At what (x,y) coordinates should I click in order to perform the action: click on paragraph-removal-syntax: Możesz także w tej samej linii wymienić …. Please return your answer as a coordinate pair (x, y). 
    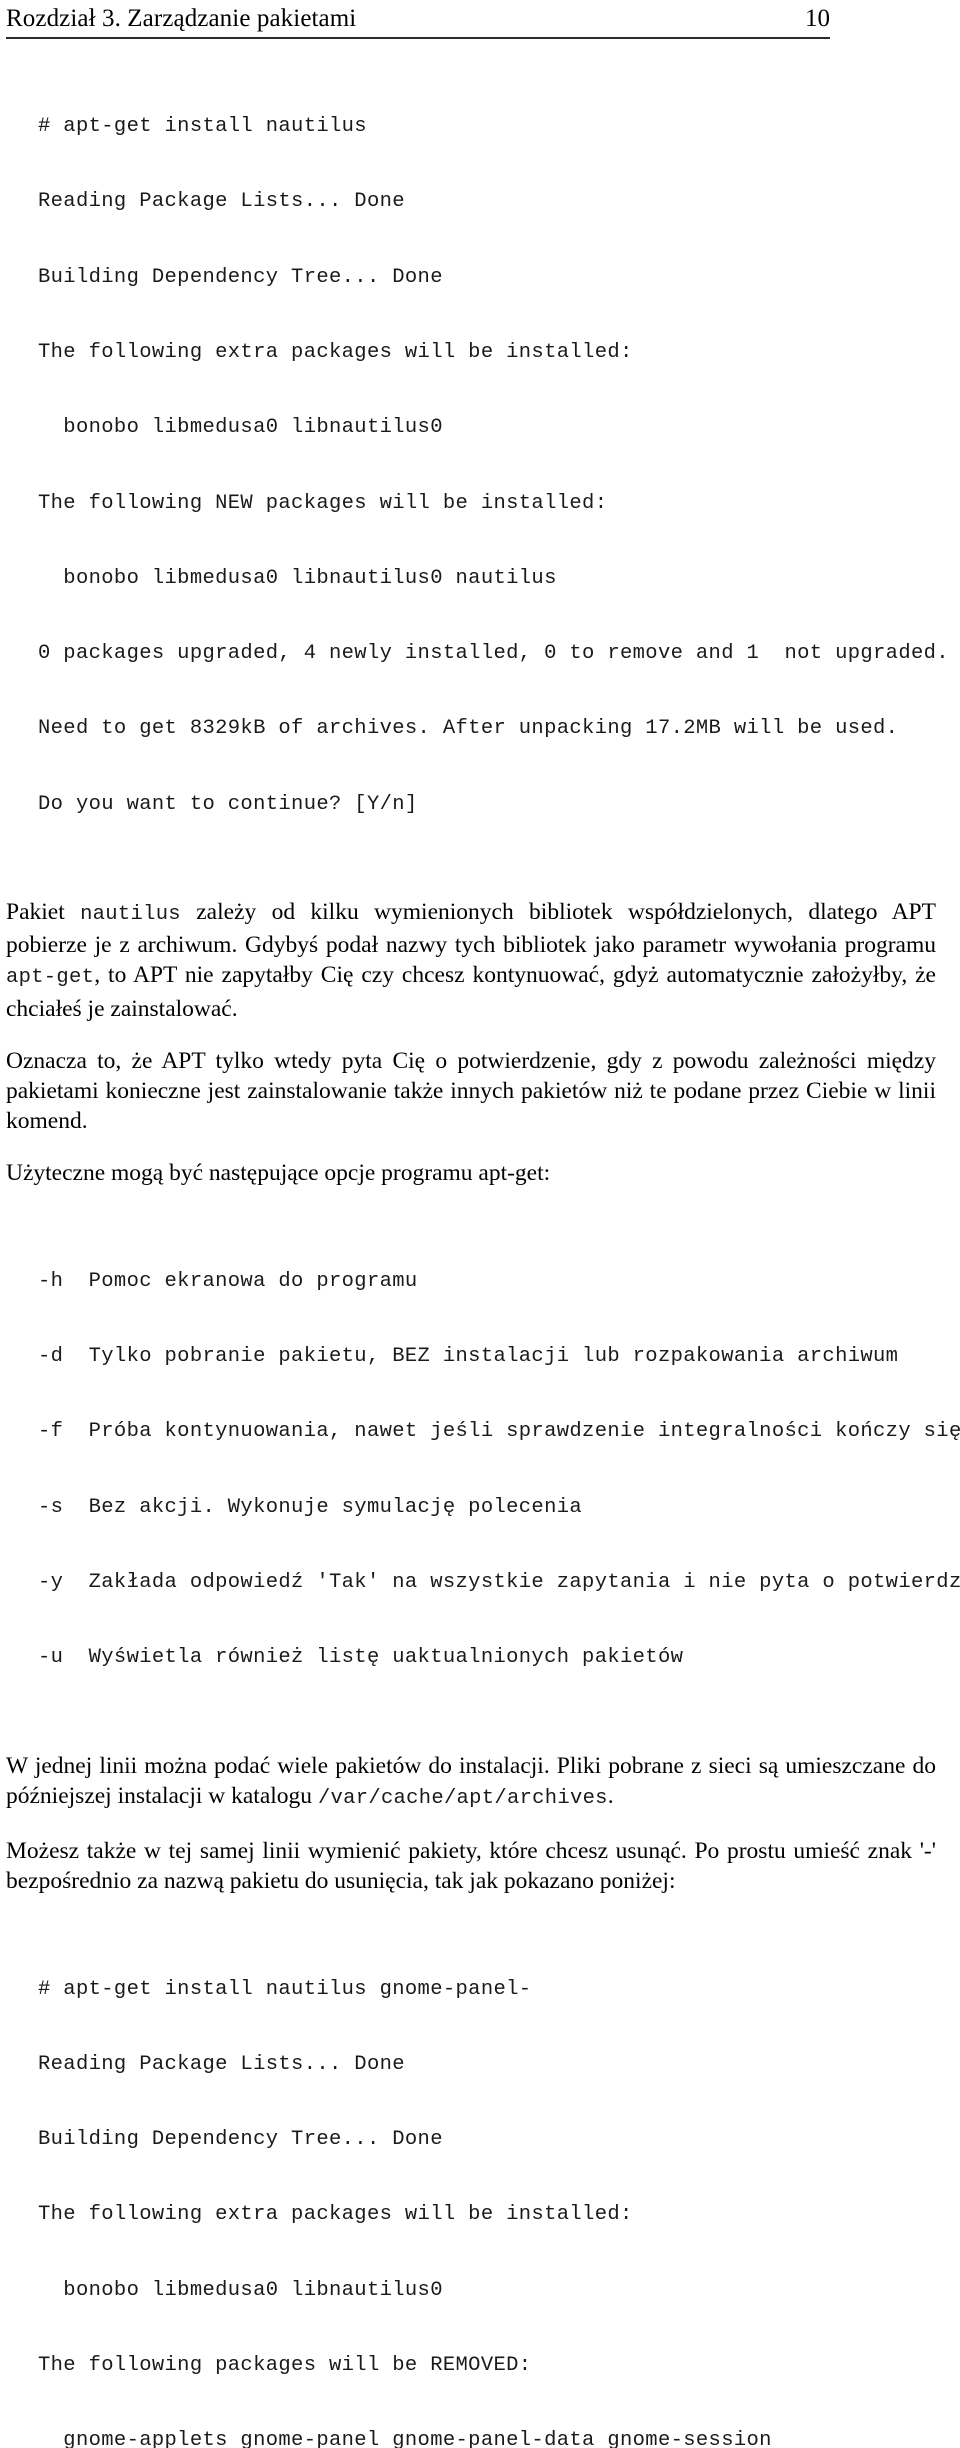
    Looking at the image, I should click on (471, 1866).